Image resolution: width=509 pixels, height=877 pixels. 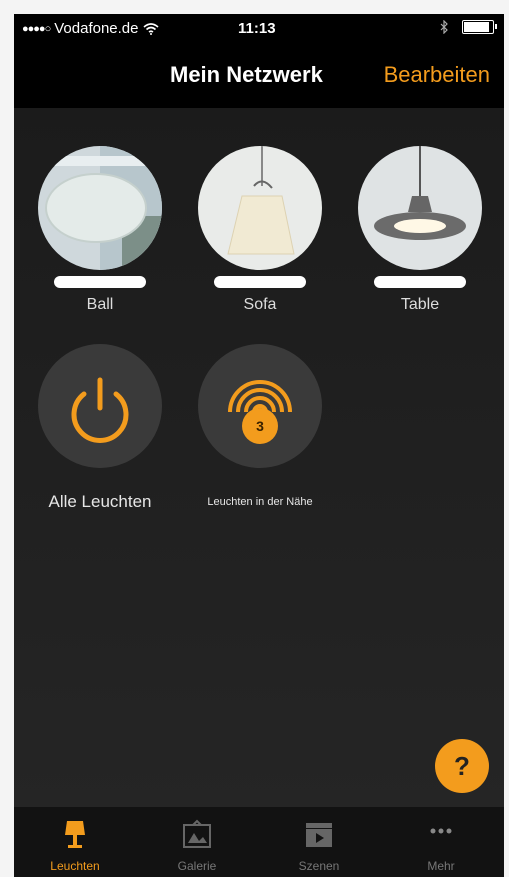 I want to click on nearby-count-badge: 3, so click(x=260, y=426).